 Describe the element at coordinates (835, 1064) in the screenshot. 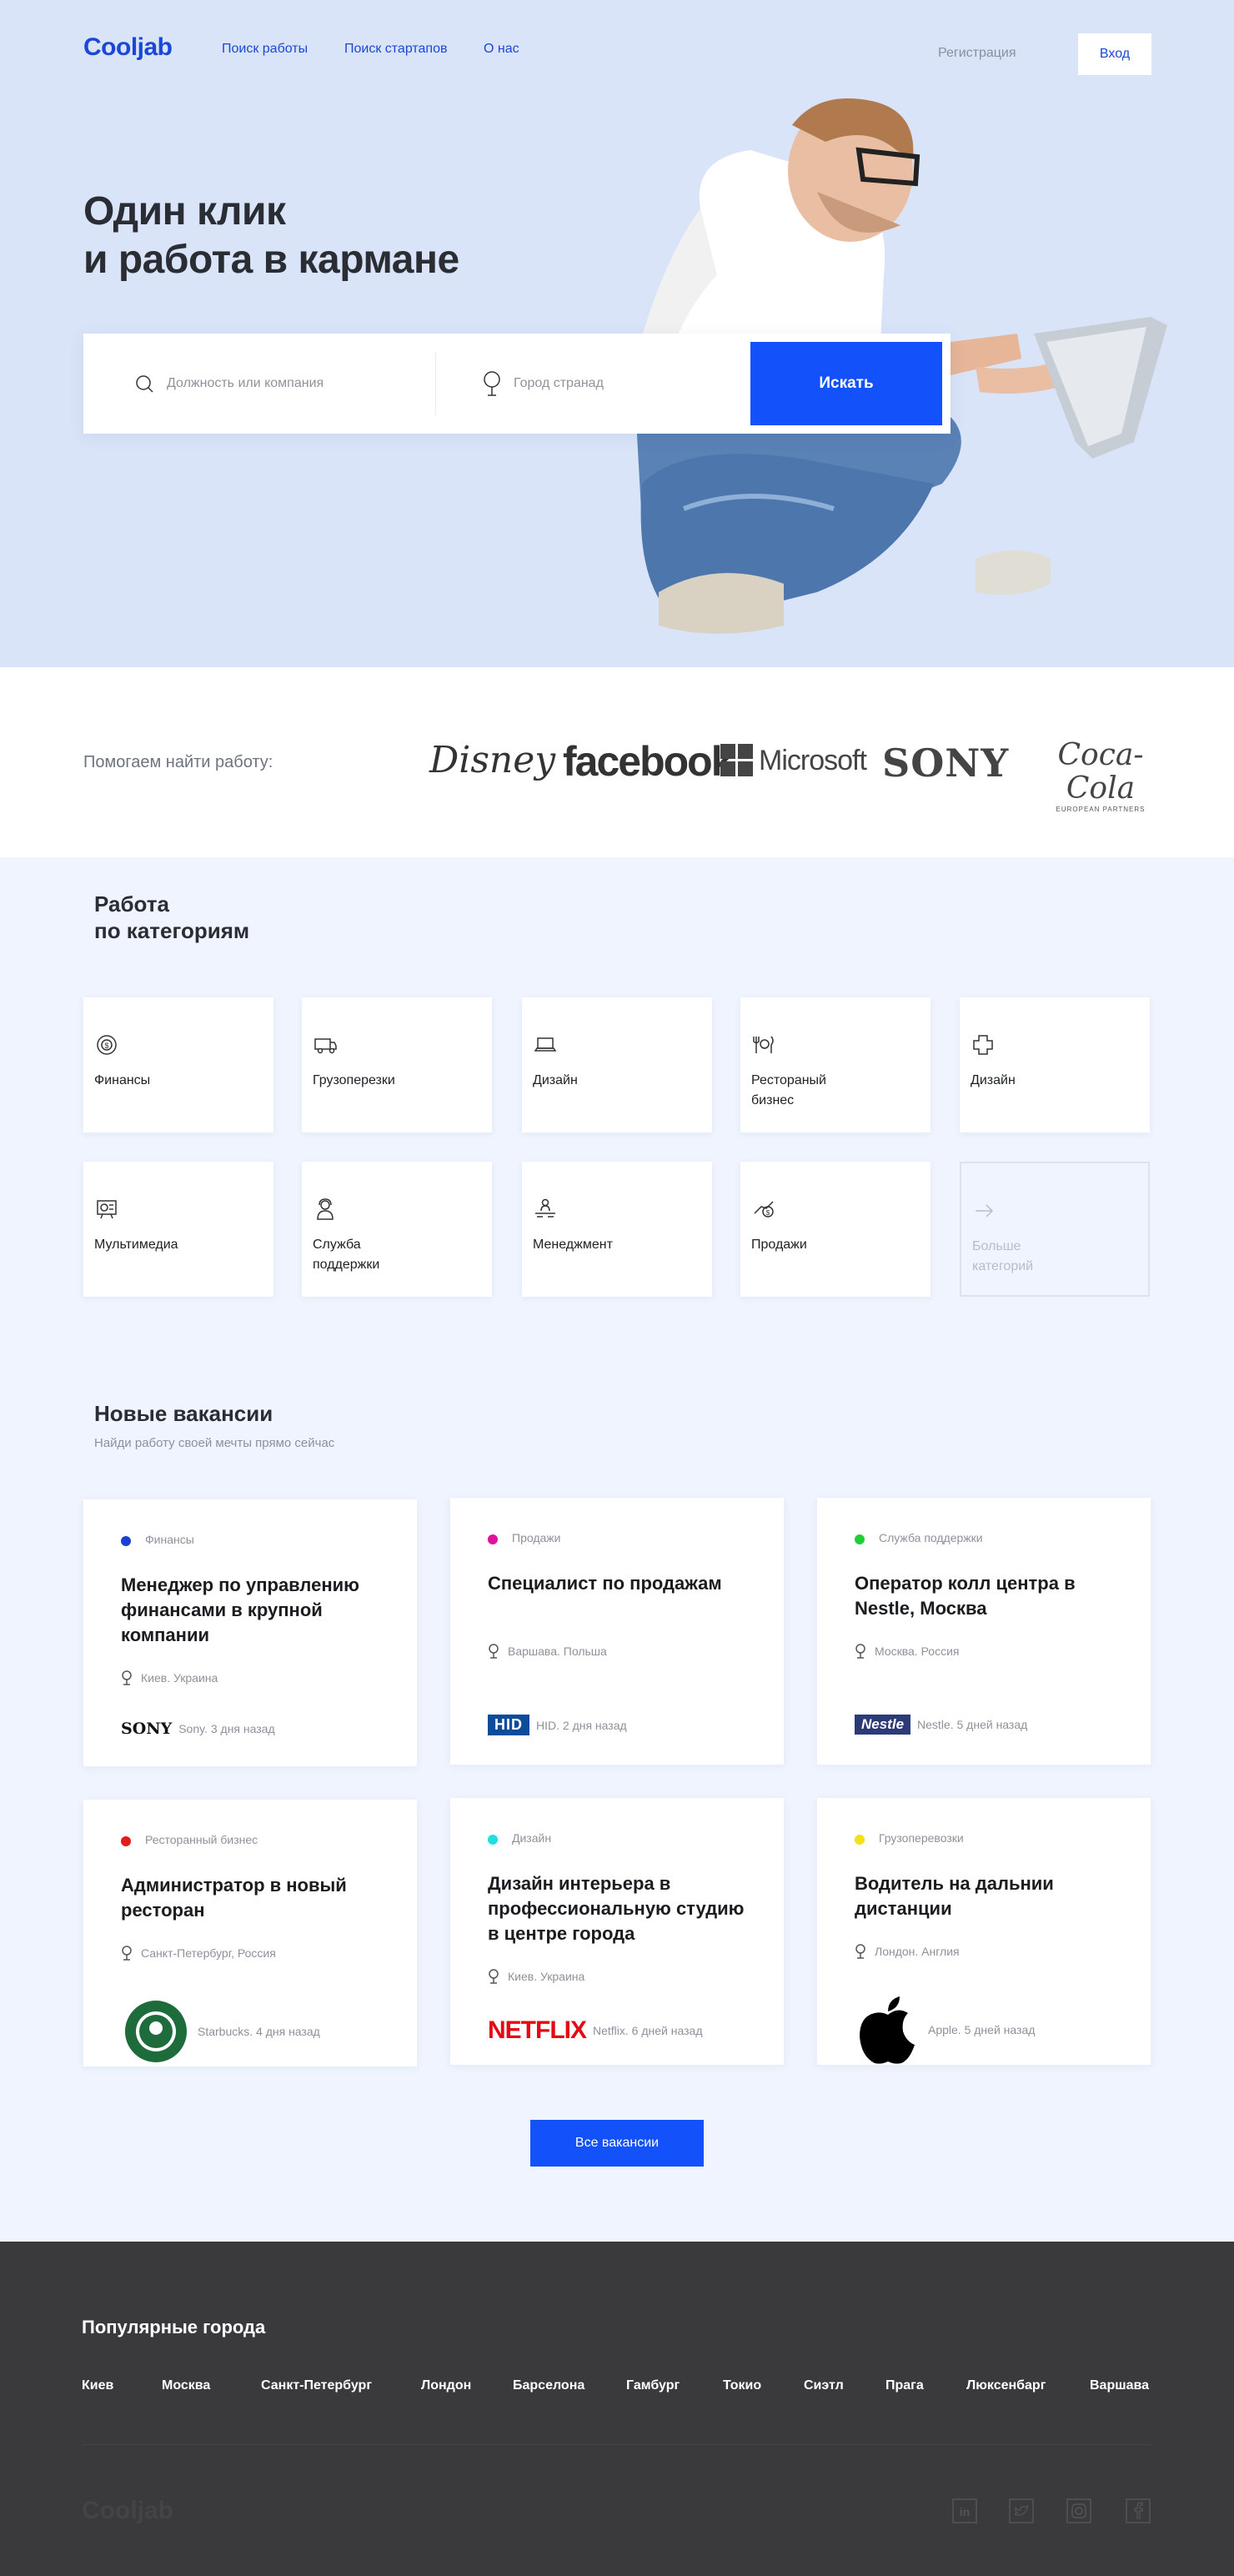

I see `category-card-restaurant: Ресторaный бизнес` at that location.